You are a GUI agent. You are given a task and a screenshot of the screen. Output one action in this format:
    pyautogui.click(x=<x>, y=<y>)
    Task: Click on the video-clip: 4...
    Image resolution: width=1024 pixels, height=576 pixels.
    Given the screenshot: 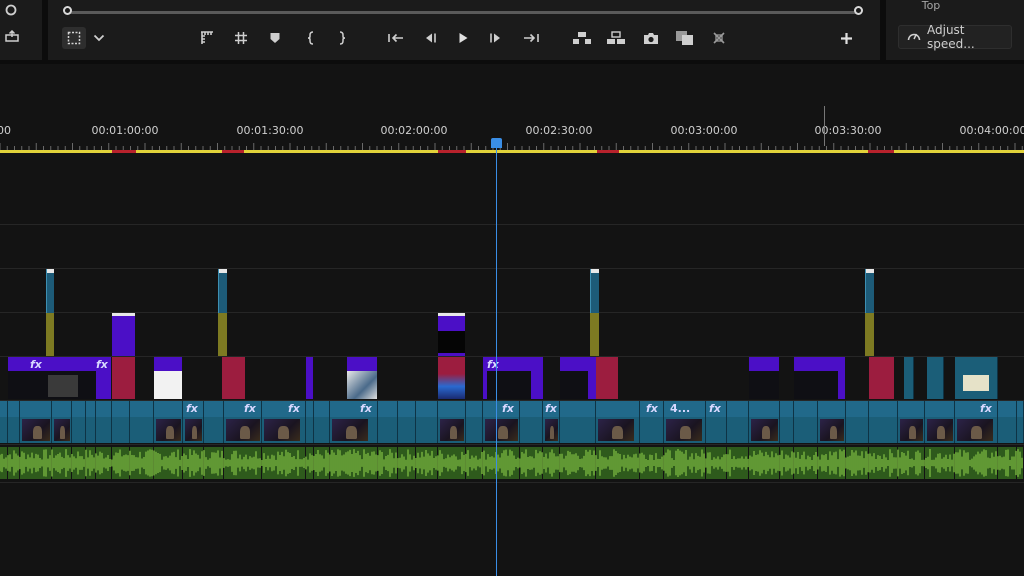 What is the action you would take?
    pyautogui.click(x=685, y=422)
    